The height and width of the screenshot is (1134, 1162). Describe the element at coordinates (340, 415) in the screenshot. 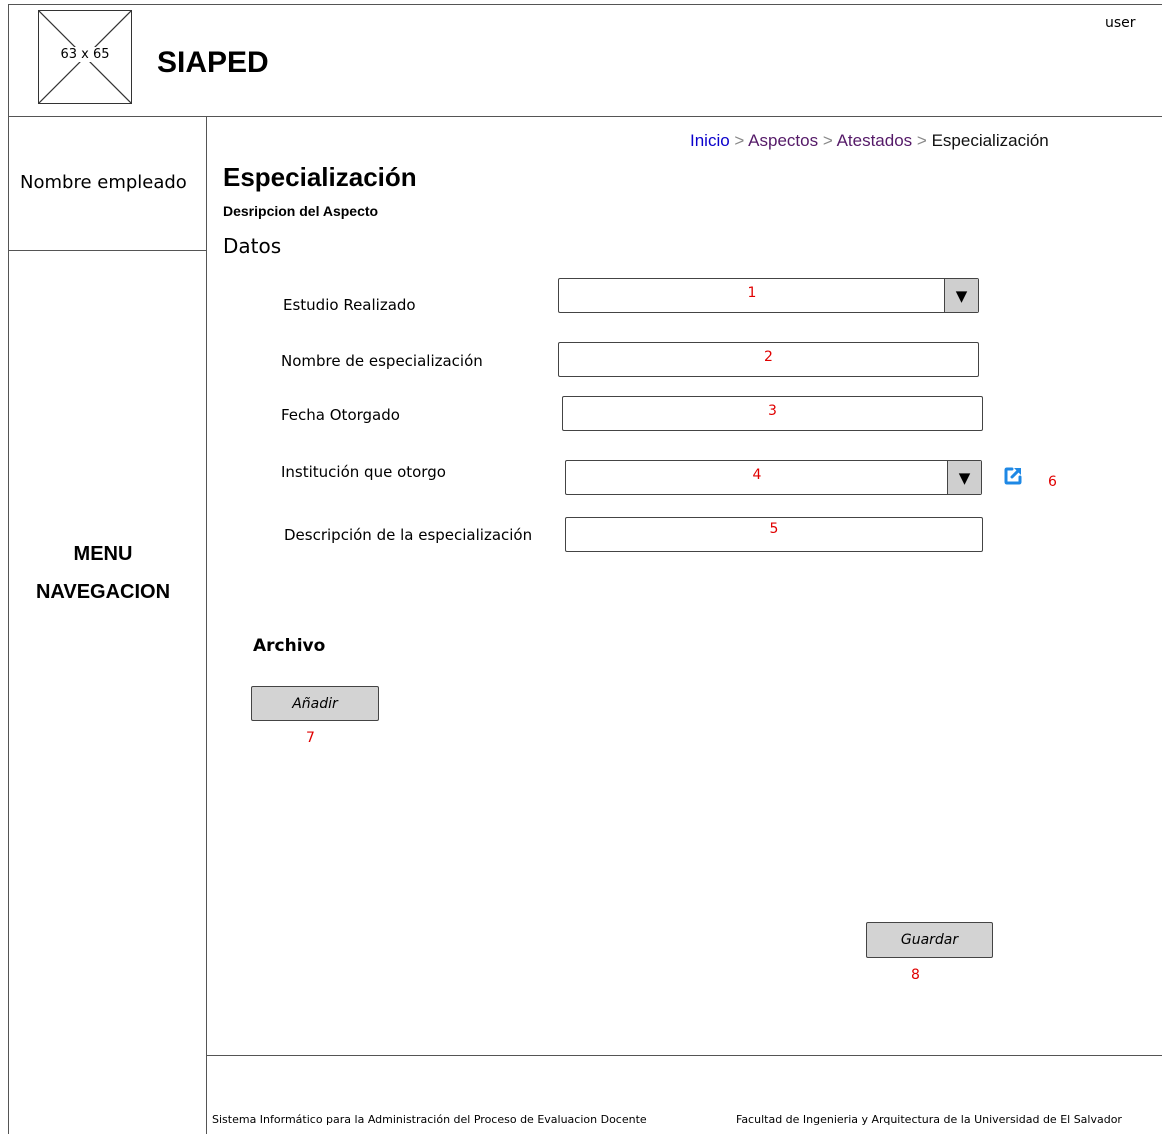

I see `field-label-fecha: Fecha Otorgado` at that location.